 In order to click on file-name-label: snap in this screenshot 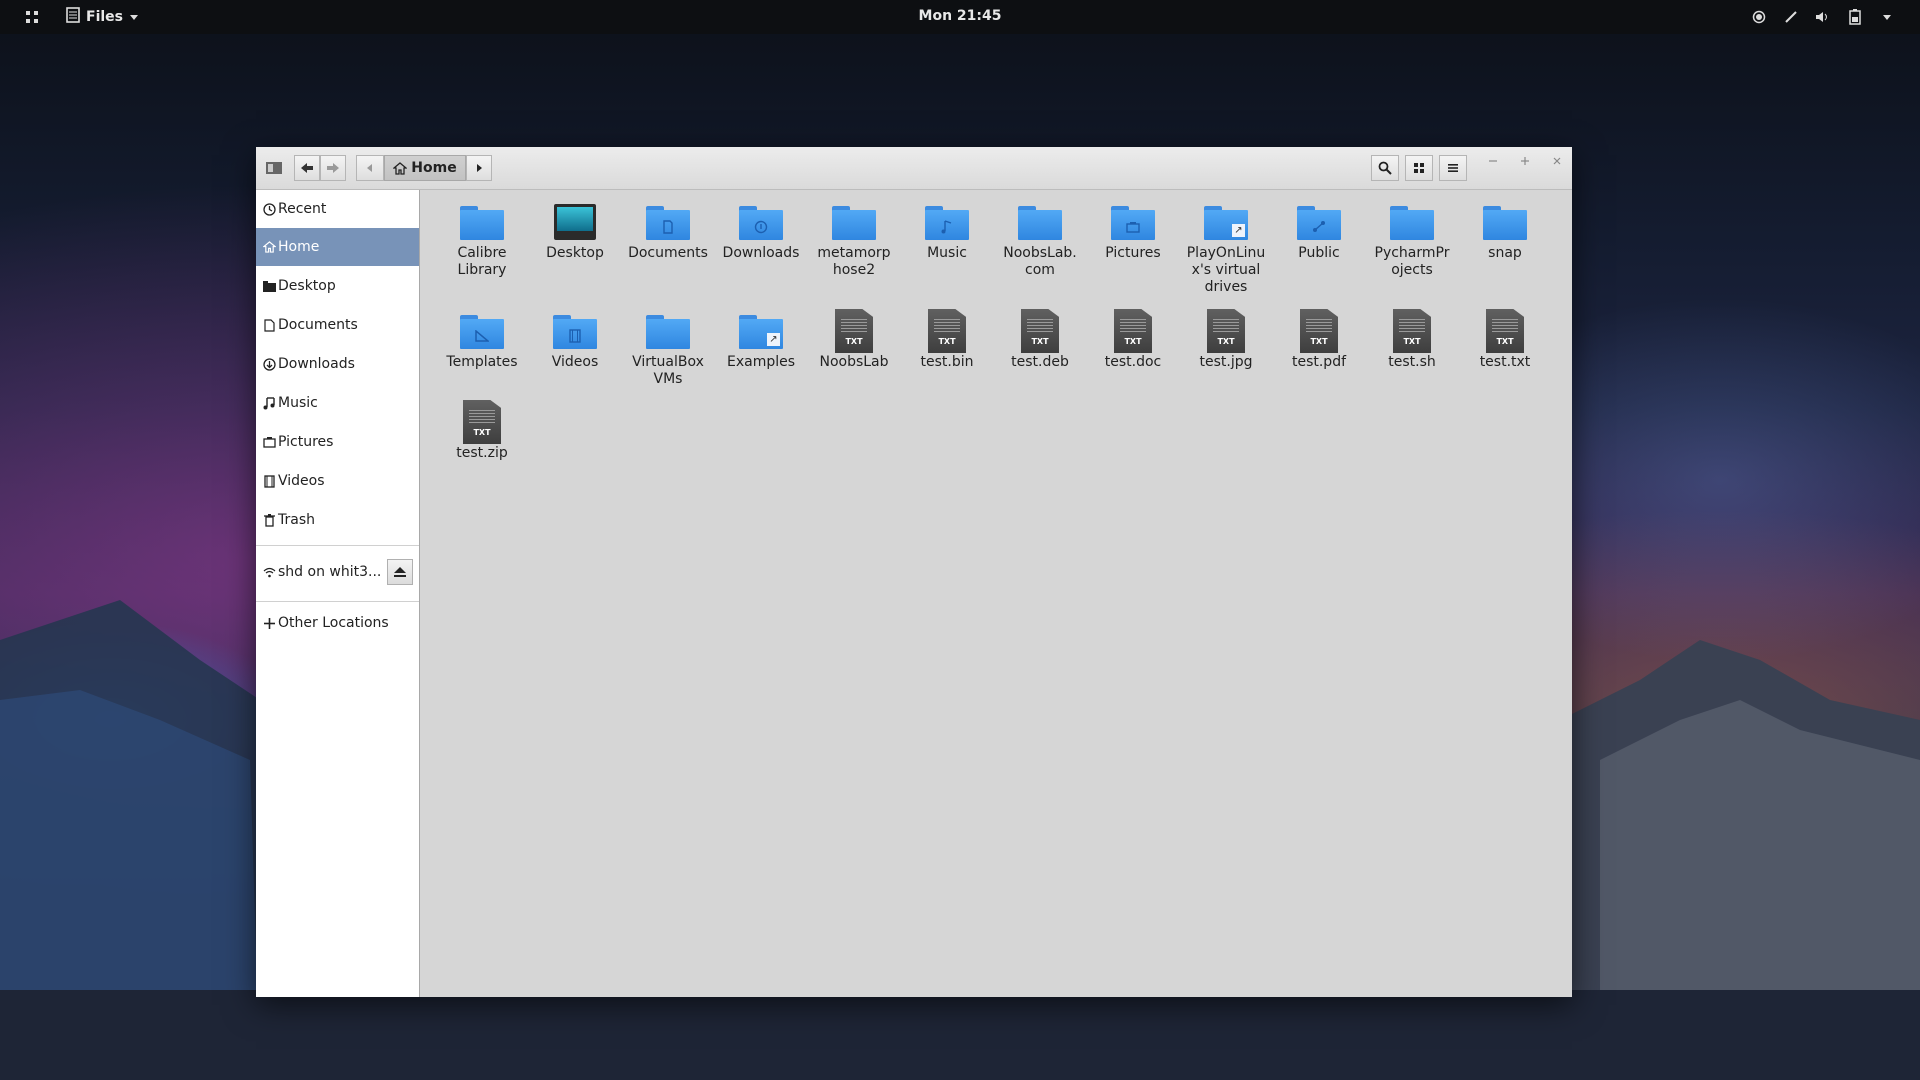, I will do `click(1505, 253)`.